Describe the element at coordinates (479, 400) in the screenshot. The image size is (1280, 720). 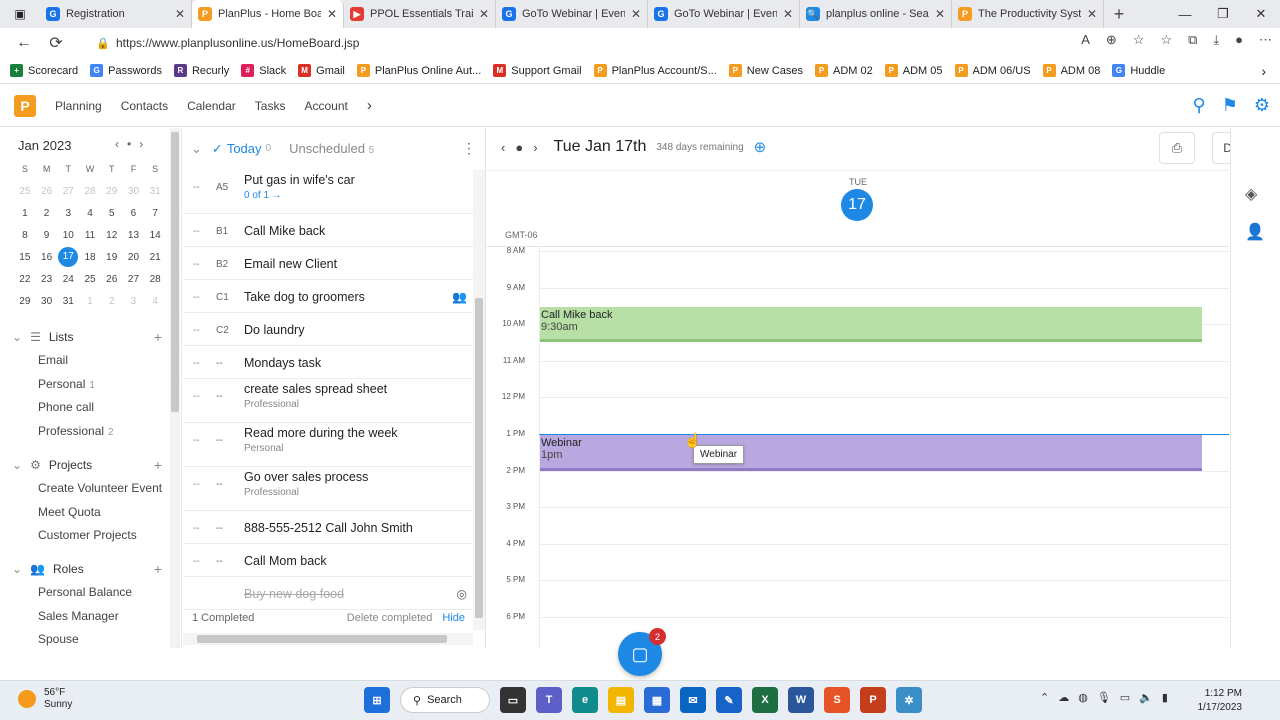
I see `task-scrollbar` at that location.